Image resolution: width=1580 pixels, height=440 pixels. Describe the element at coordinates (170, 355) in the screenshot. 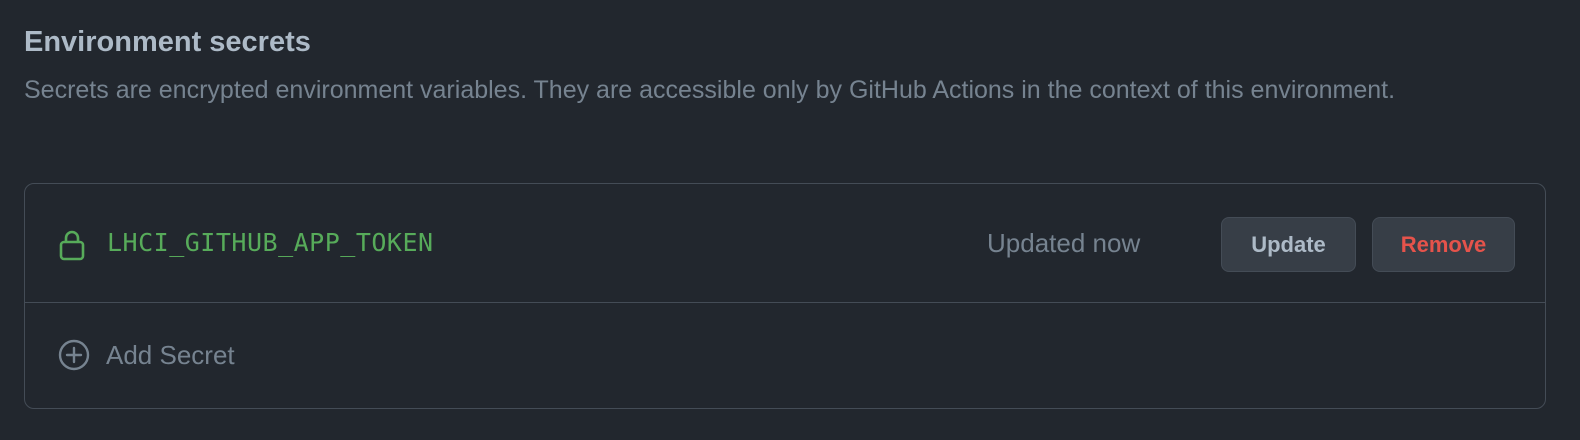

I see `add-secret-label: Add Secret` at that location.